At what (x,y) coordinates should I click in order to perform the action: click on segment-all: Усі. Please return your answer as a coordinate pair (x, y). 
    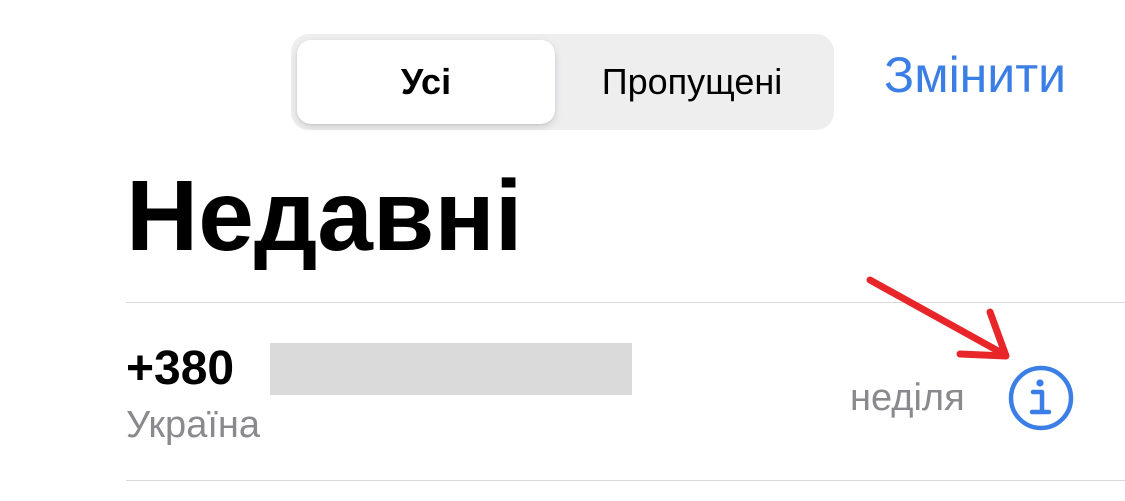
    Looking at the image, I should click on (426, 82).